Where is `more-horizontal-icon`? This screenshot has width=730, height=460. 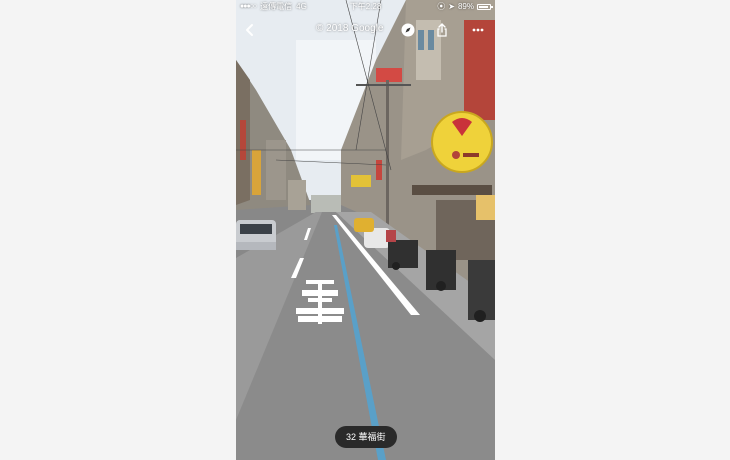 more-horizontal-icon is located at coordinates (478, 30).